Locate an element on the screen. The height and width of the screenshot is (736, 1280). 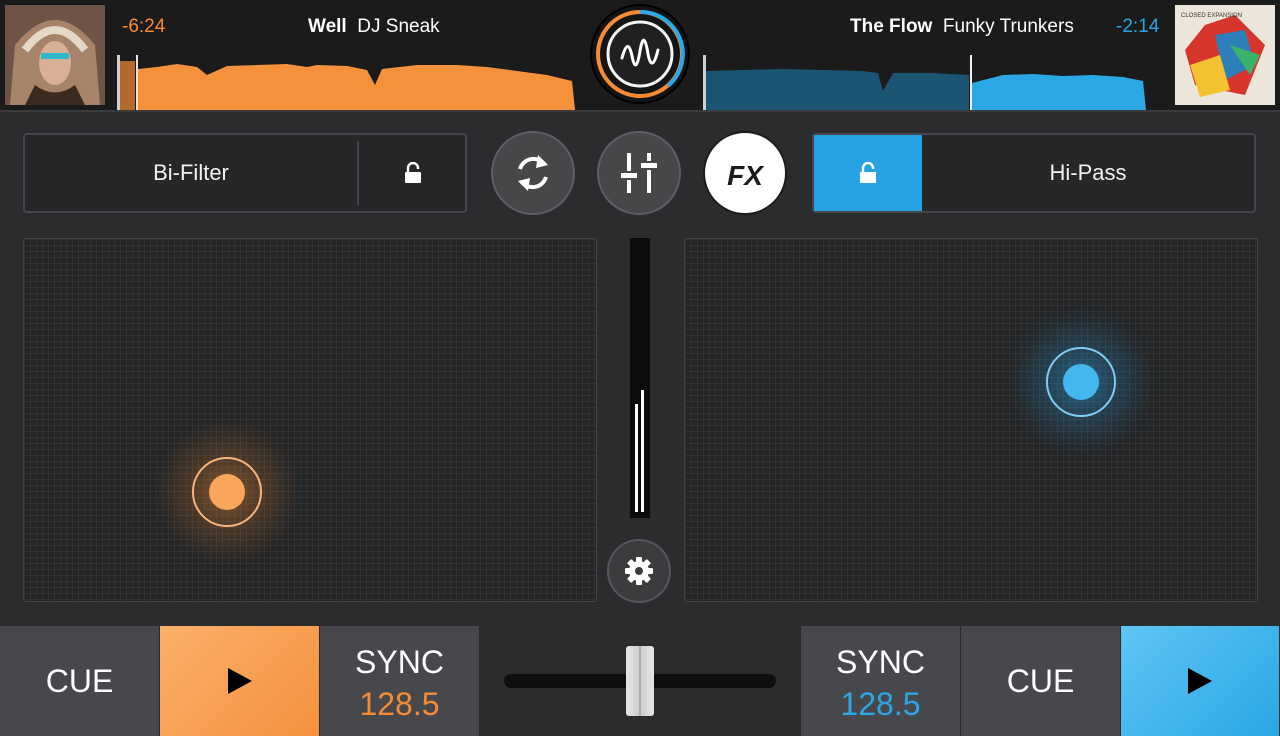
waveform-right is located at coordinates (925, 82).